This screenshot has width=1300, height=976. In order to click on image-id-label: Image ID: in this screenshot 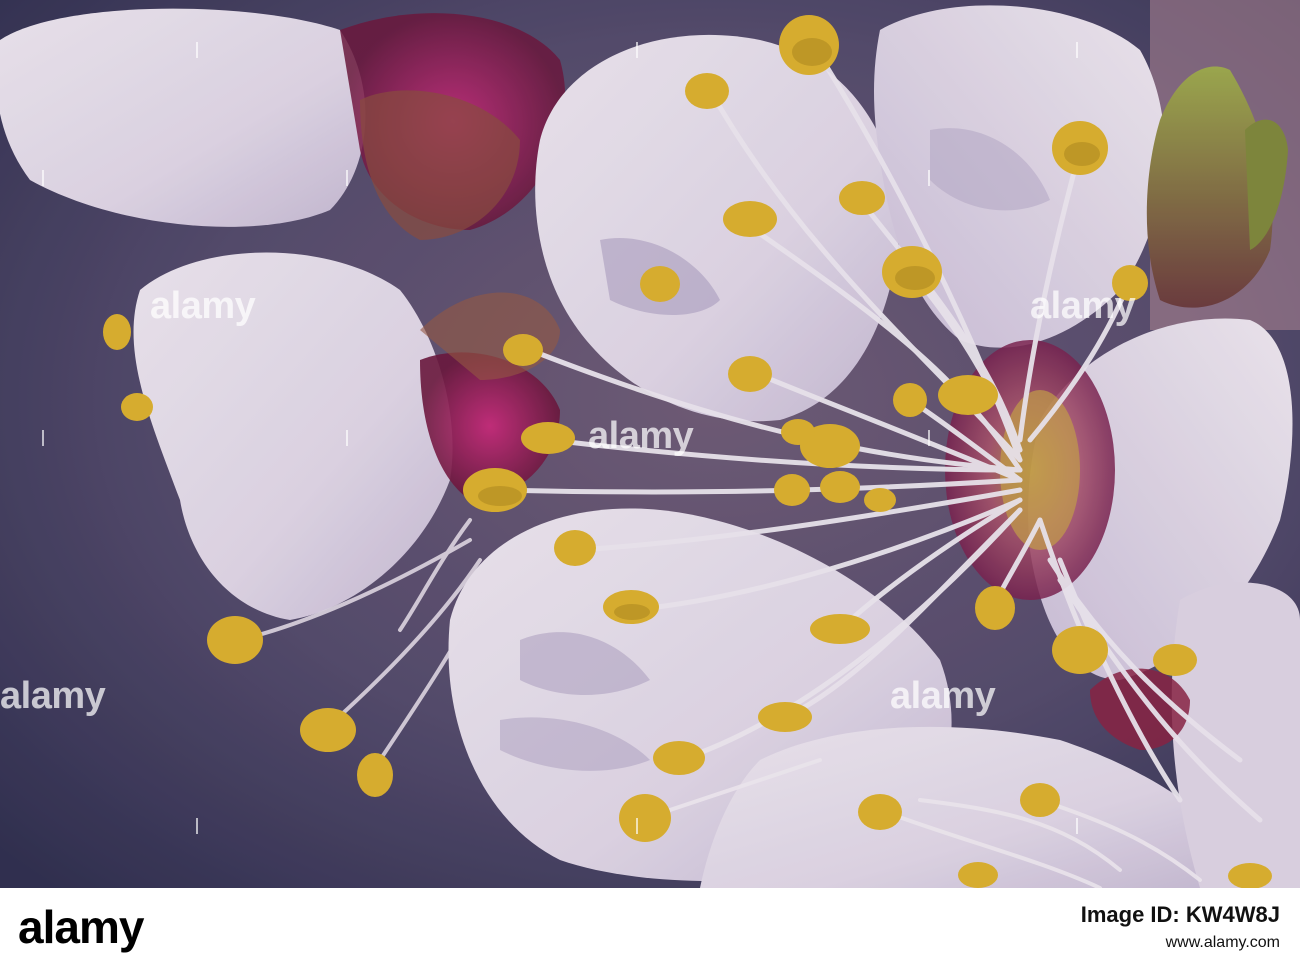, I will do `click(1133, 914)`.